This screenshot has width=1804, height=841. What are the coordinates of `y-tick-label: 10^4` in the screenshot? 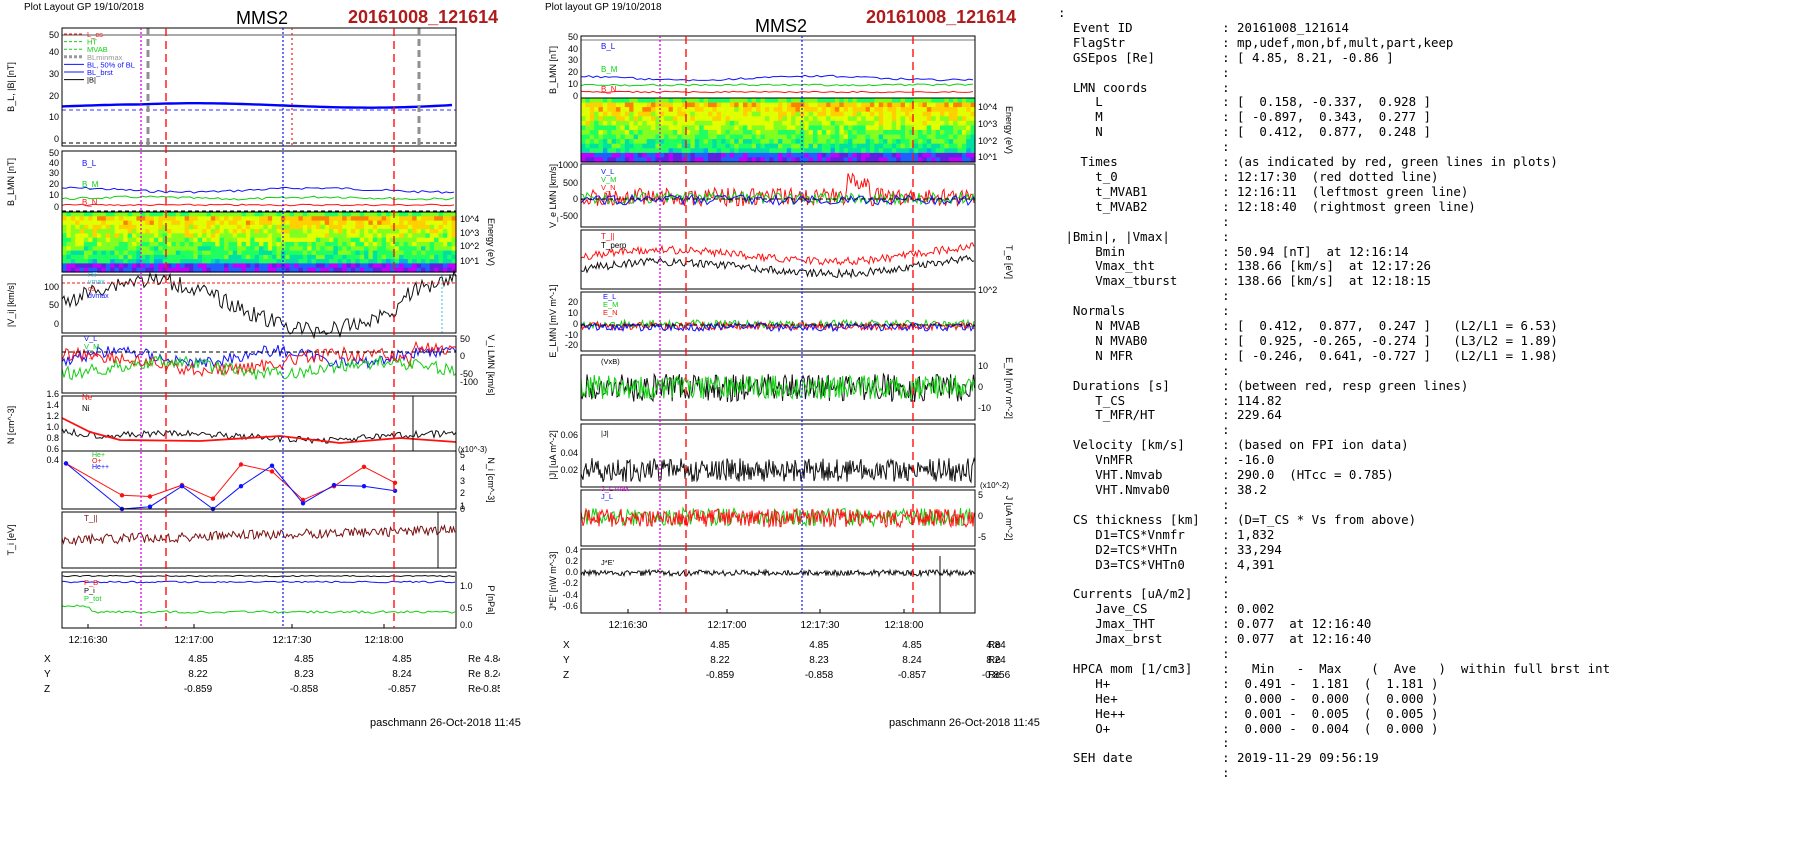 It's located at (987, 107).